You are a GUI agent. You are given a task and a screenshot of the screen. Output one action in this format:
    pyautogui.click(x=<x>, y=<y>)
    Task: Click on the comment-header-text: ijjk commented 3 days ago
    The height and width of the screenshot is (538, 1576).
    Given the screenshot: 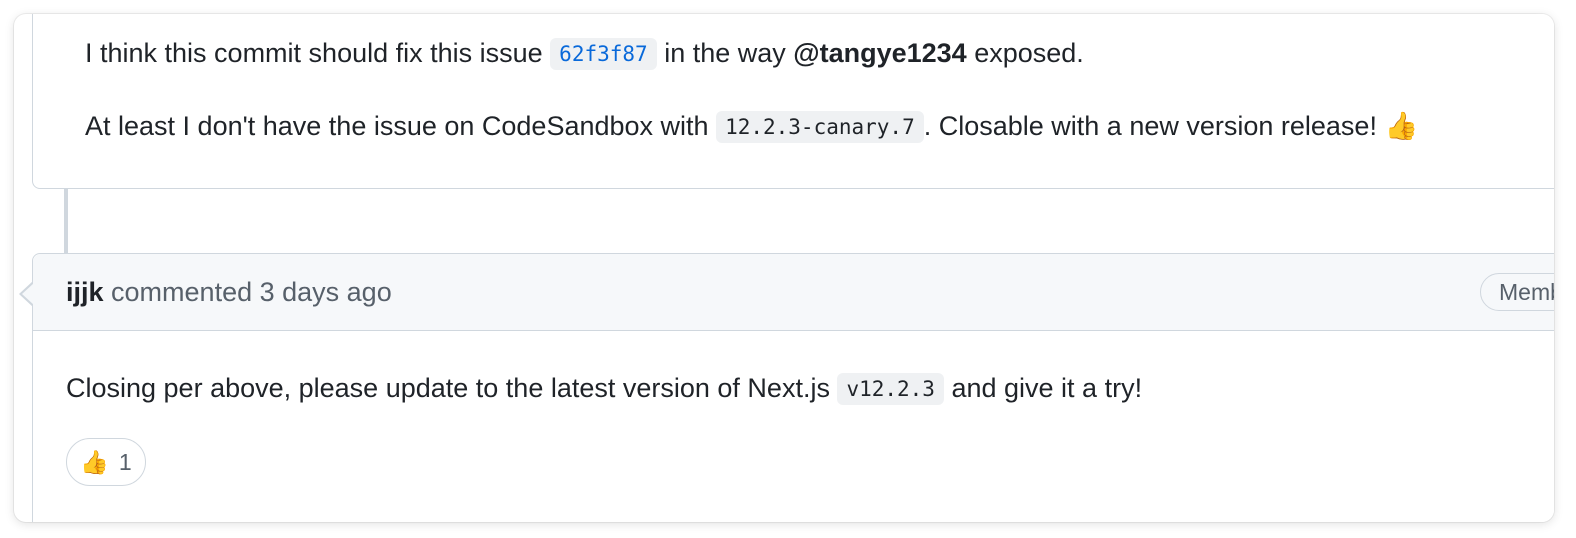 What is the action you would take?
    pyautogui.click(x=229, y=292)
    